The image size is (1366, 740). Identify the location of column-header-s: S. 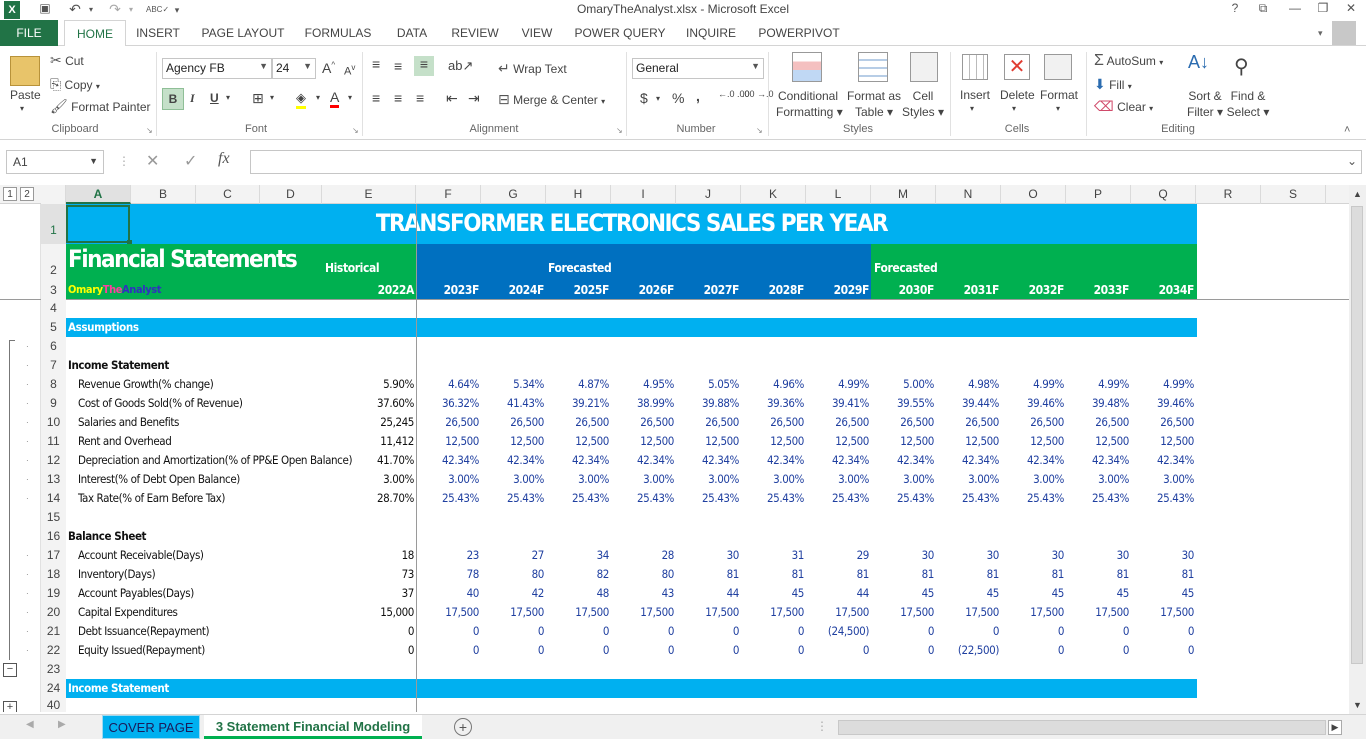
(1293, 194).